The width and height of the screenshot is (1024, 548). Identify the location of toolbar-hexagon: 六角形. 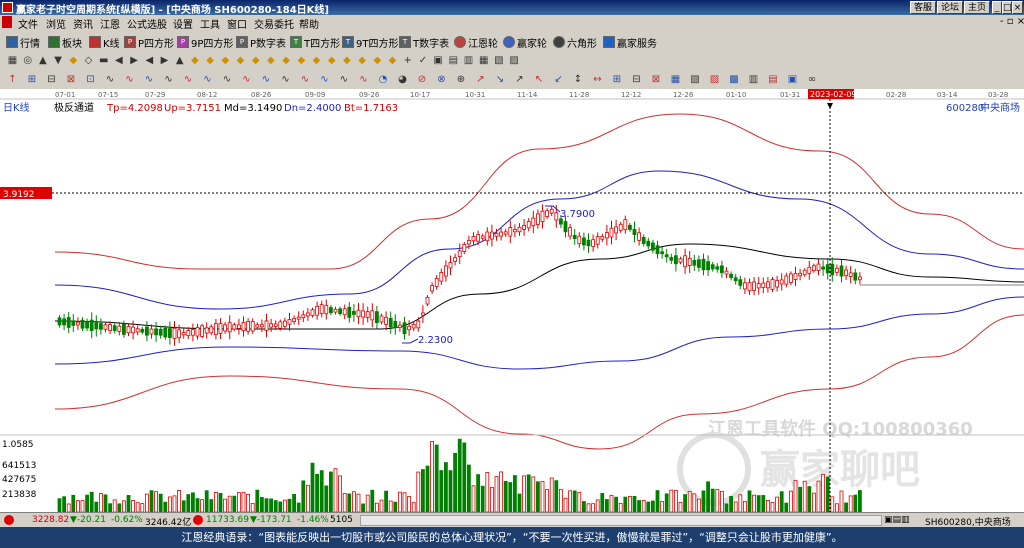
(575, 42).